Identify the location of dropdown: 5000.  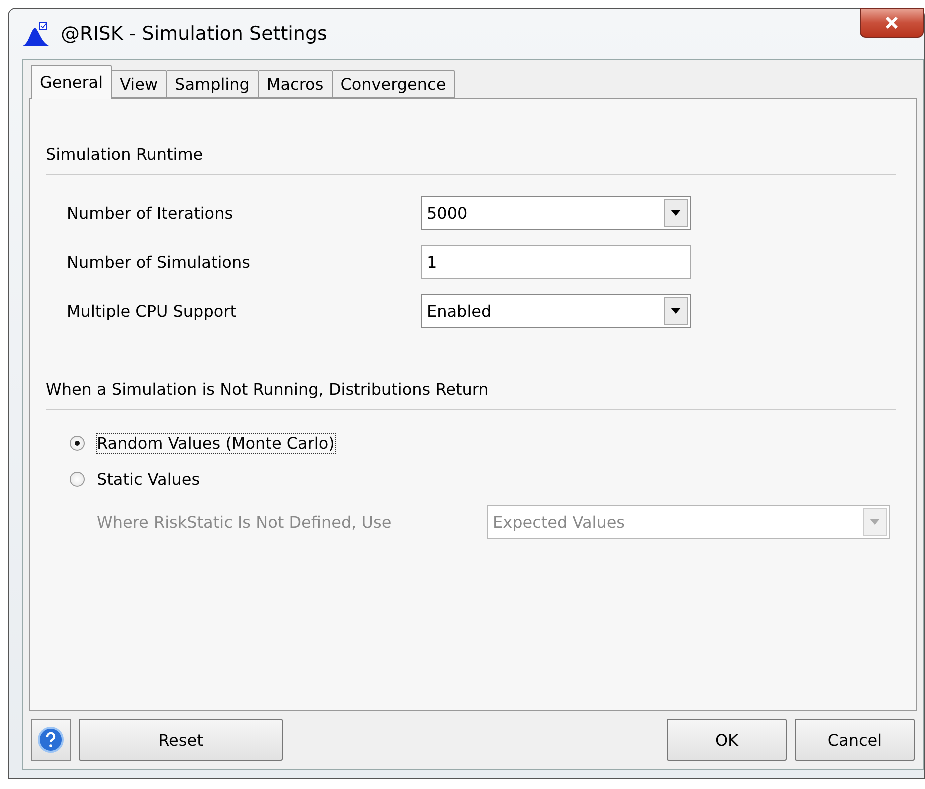
(556, 213).